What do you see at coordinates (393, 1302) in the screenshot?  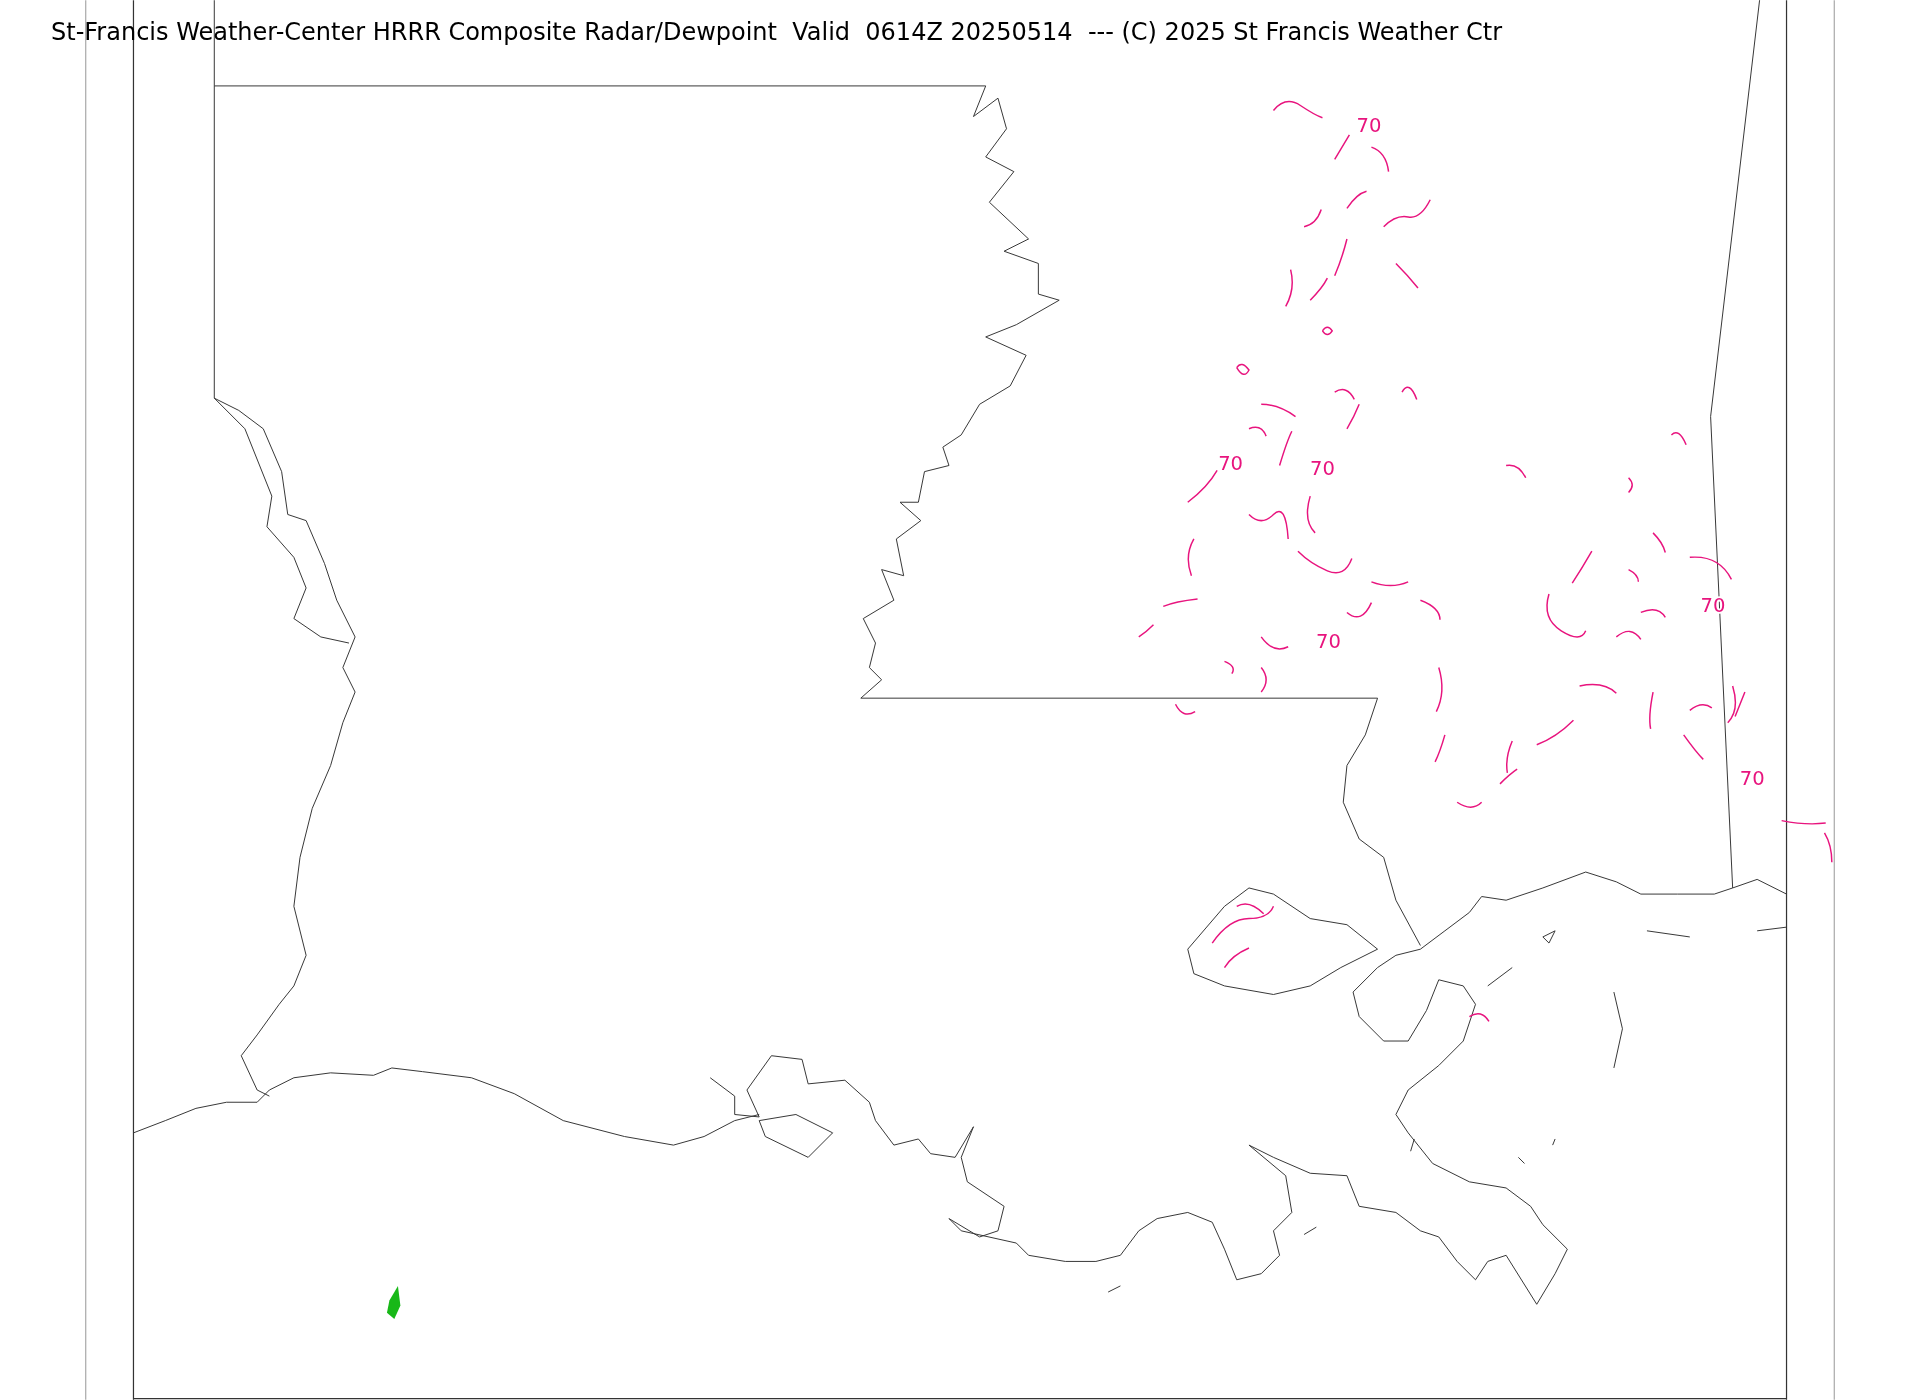 I see `radar-echo-drawing` at bounding box center [393, 1302].